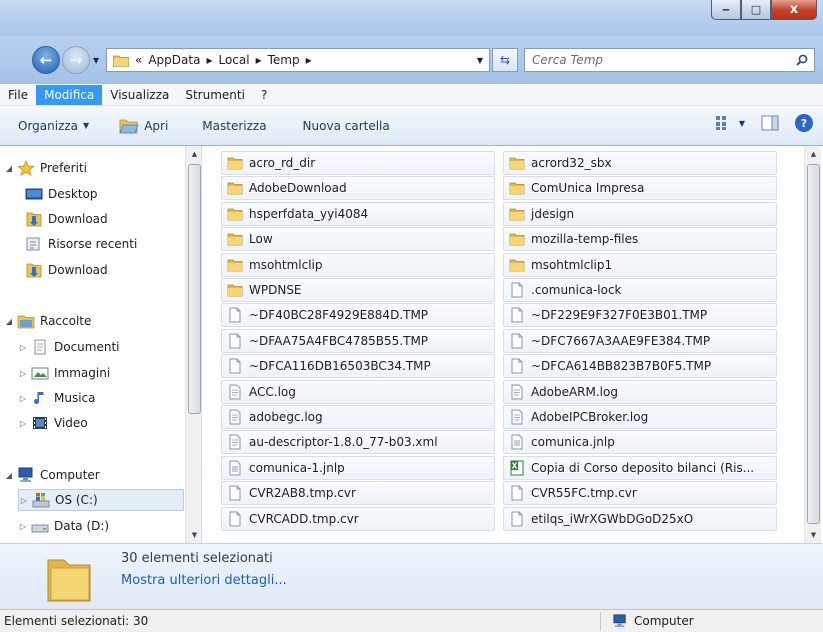 This screenshot has width=823, height=632. What do you see at coordinates (804, 123) in the screenshot?
I see `help-button: ?` at bounding box center [804, 123].